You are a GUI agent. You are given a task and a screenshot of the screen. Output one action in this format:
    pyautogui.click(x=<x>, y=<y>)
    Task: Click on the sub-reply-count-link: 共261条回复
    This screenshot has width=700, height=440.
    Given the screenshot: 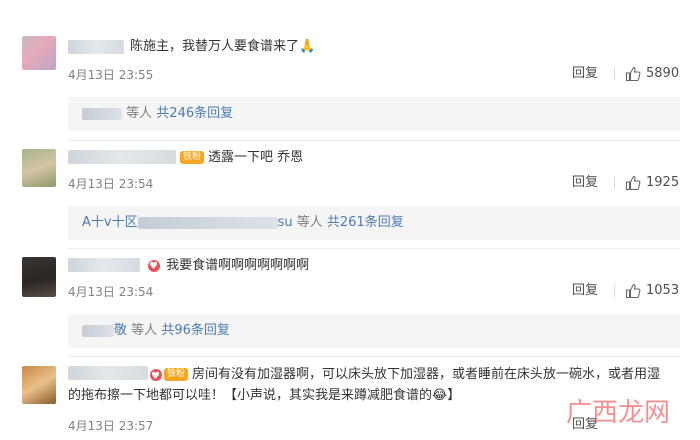 What is the action you would take?
    pyautogui.click(x=365, y=222)
    